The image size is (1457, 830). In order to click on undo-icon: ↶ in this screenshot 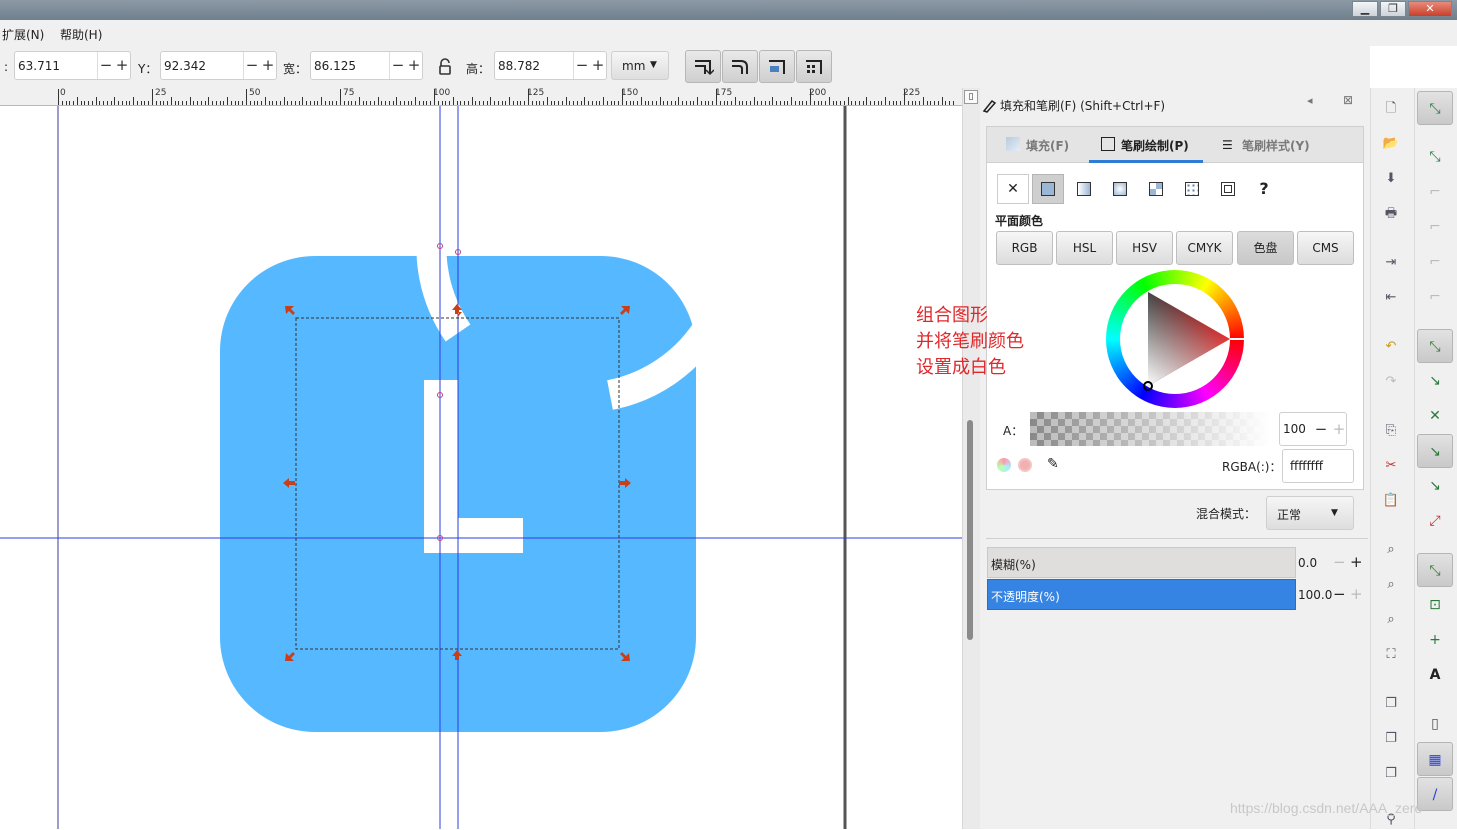, I will do `click(1391, 347)`.